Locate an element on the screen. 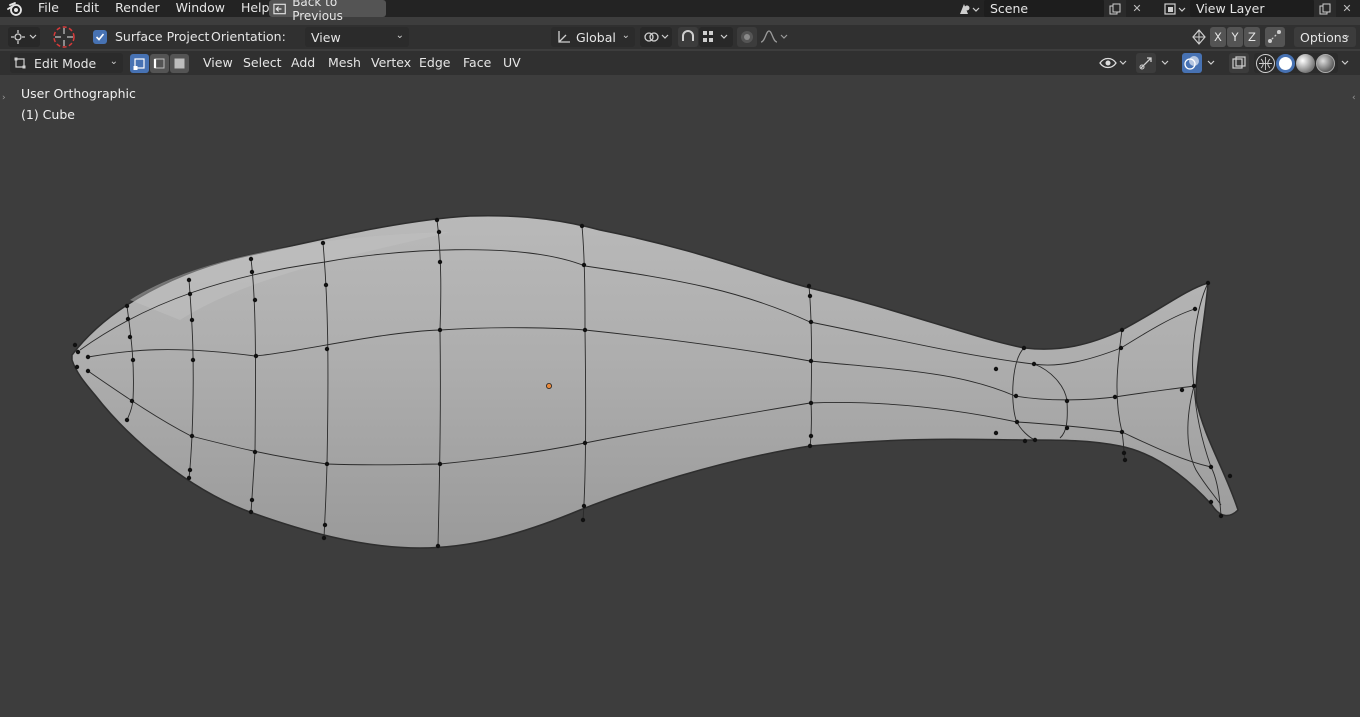 This screenshot has height=717, width=1360. eye-icon is located at coordinates (1114, 63).